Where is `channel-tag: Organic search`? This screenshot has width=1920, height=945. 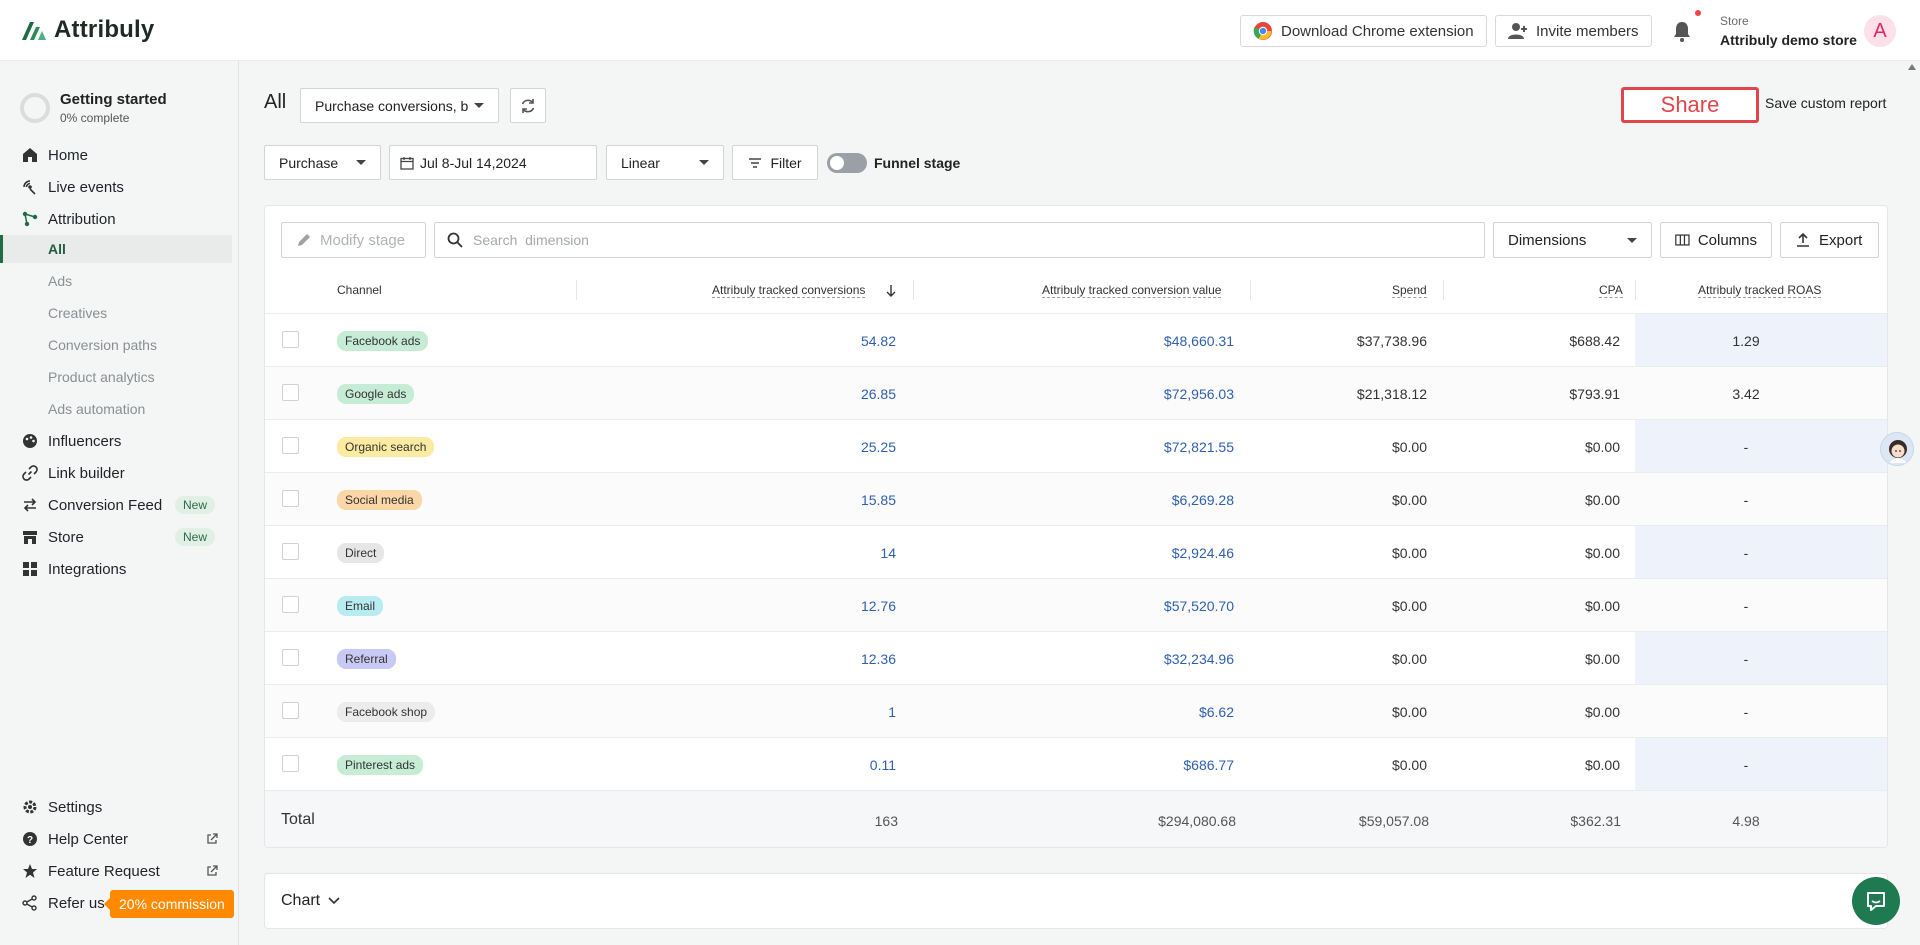
channel-tag: Organic search is located at coordinates (386, 447).